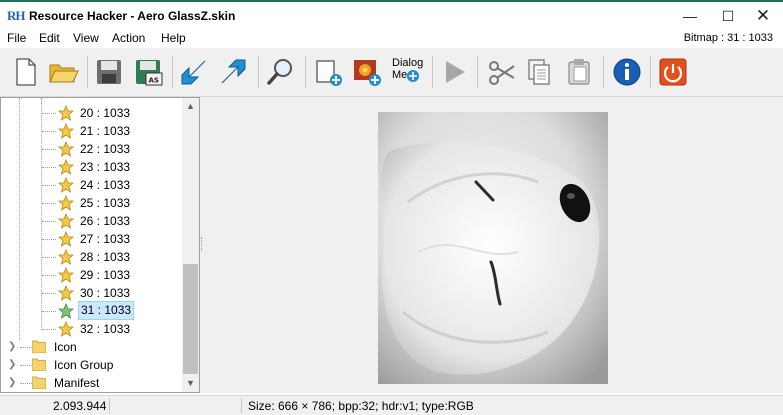  What do you see at coordinates (173, 38) in the screenshot?
I see `menu-help: Help` at bounding box center [173, 38].